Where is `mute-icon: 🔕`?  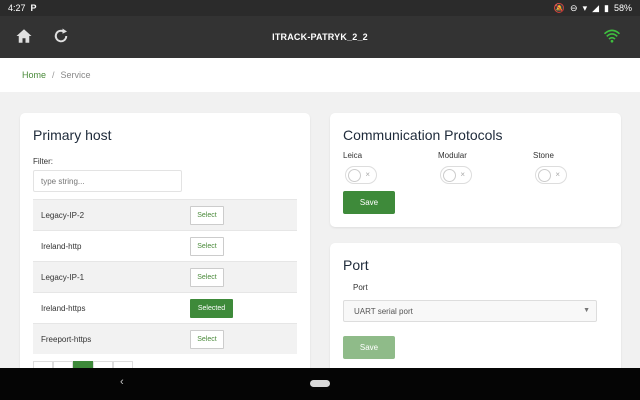 mute-icon: 🔕 is located at coordinates (559, 7).